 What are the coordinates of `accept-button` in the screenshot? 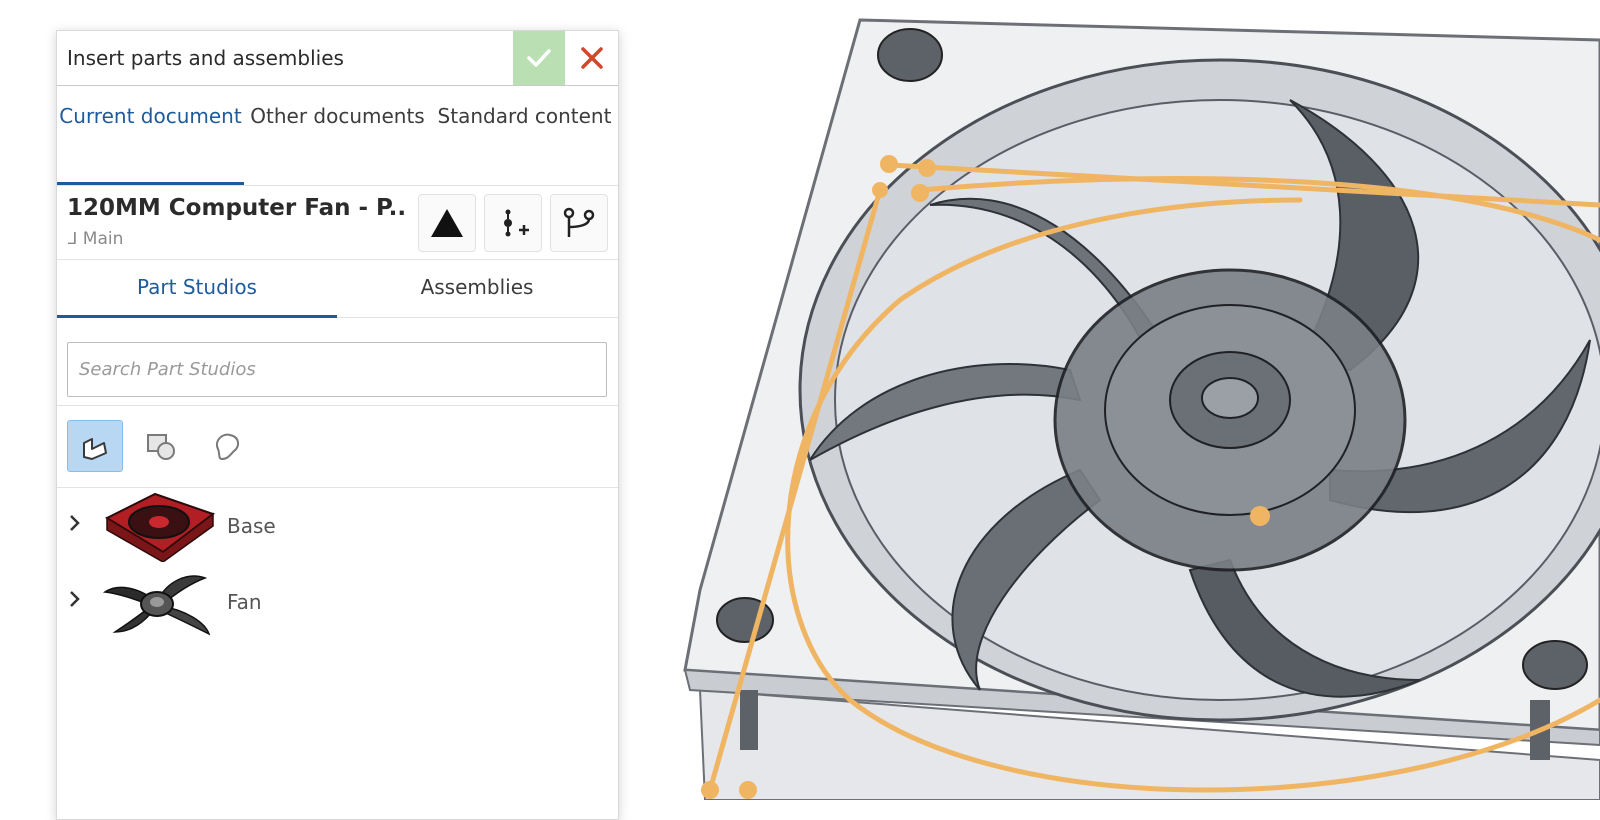 It's located at (539, 58).